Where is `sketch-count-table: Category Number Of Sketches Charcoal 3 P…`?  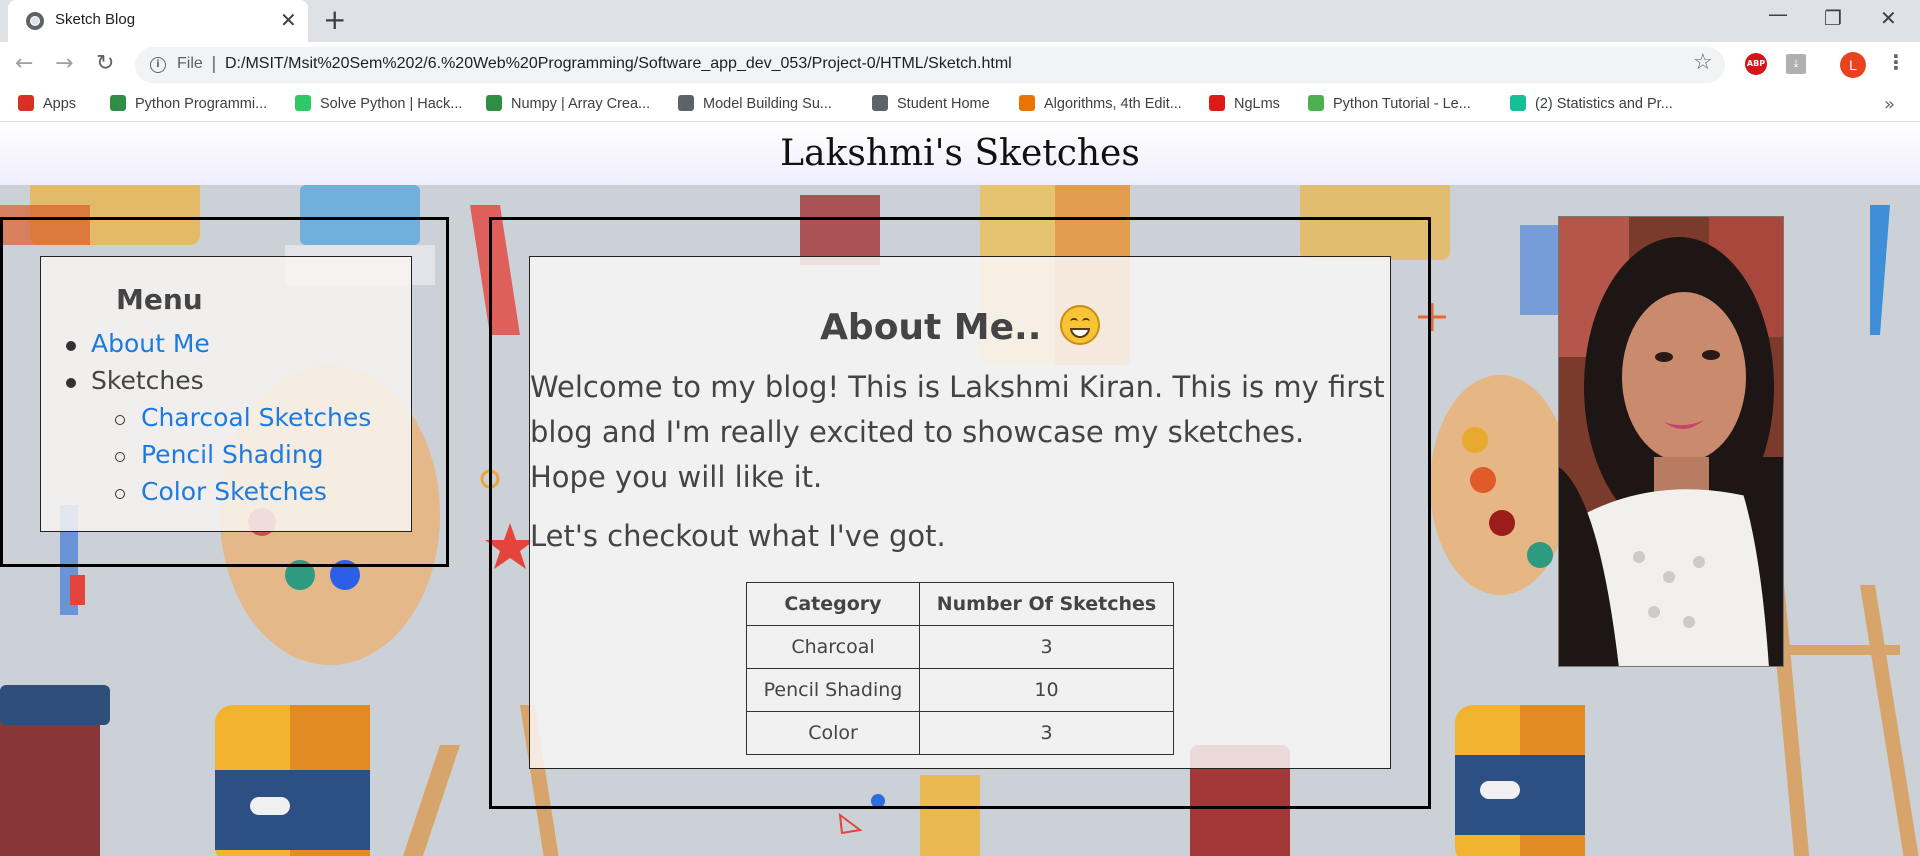
sketch-count-table: Category Number Of Sketches Charcoal 3 P… is located at coordinates (960, 668).